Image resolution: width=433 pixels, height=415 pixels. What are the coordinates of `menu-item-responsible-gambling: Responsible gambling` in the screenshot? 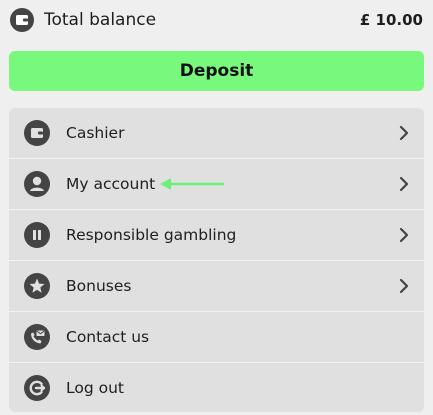 It's located at (216, 235).